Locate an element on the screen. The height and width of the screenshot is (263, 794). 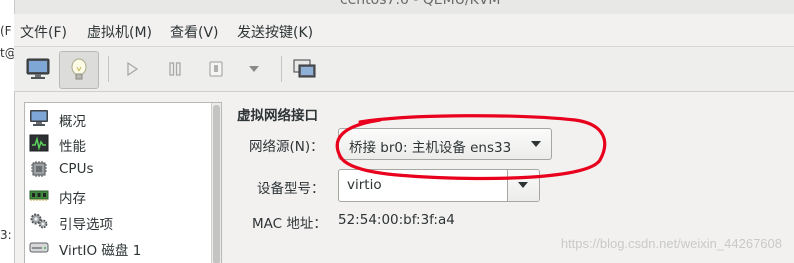
gears-icon is located at coordinates (39, 221).